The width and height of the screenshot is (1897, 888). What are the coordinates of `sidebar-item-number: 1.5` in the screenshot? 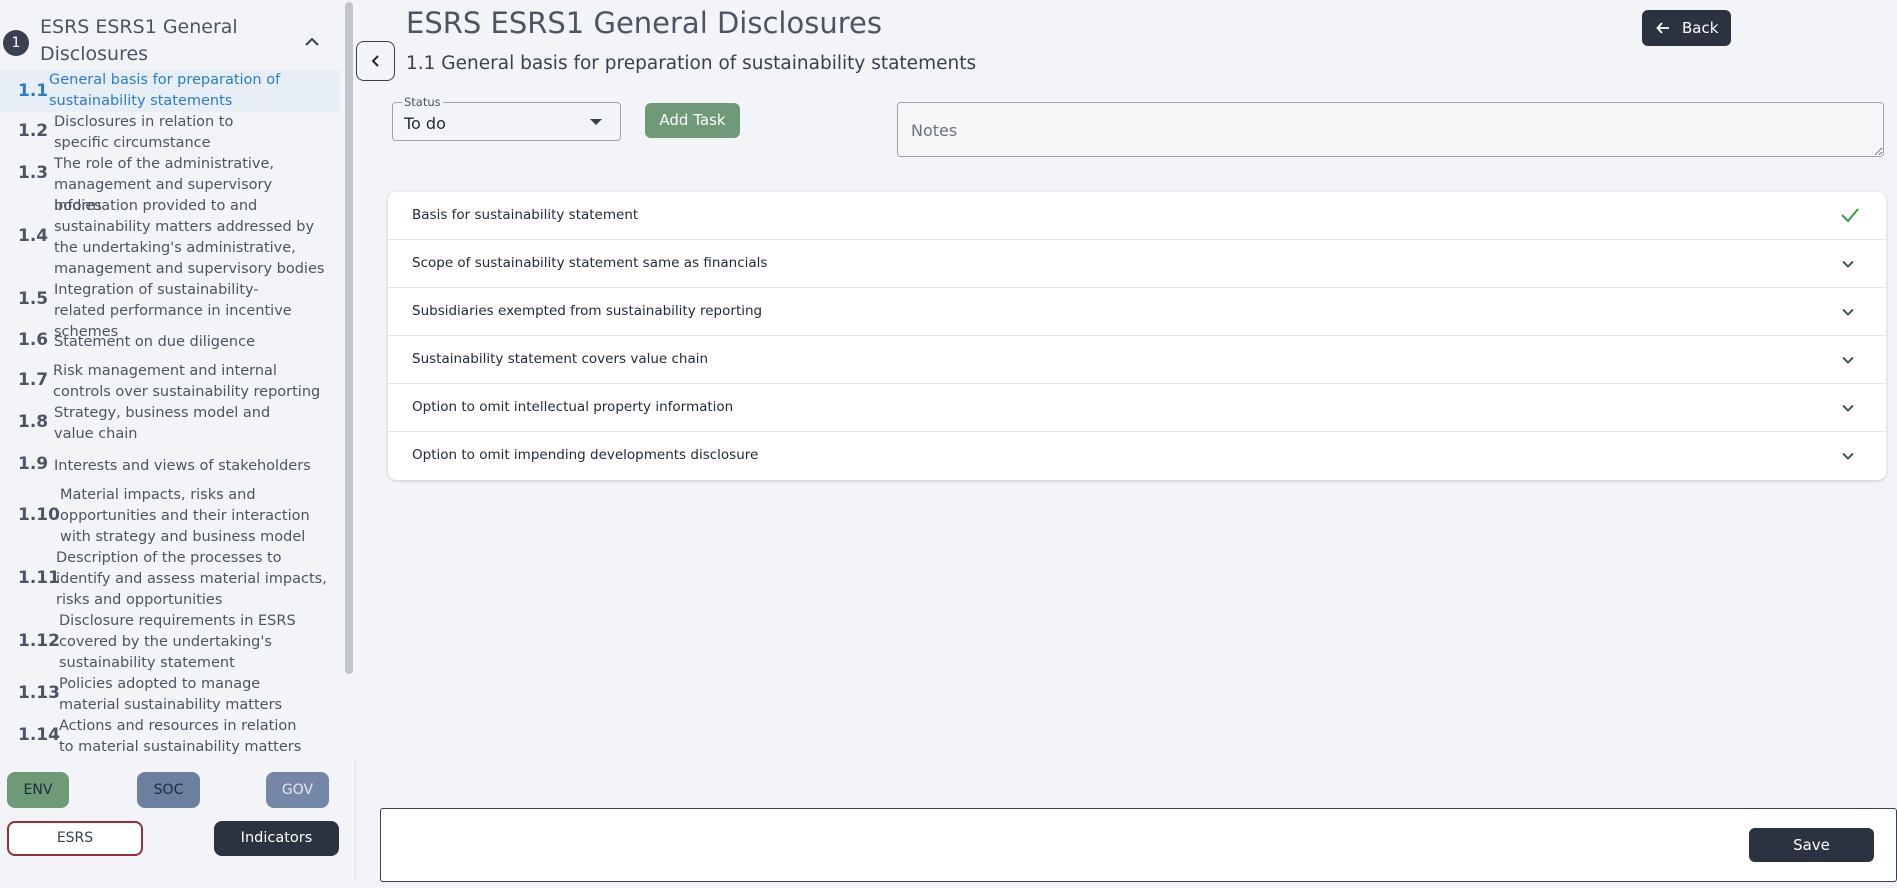 It's located at (33, 299).